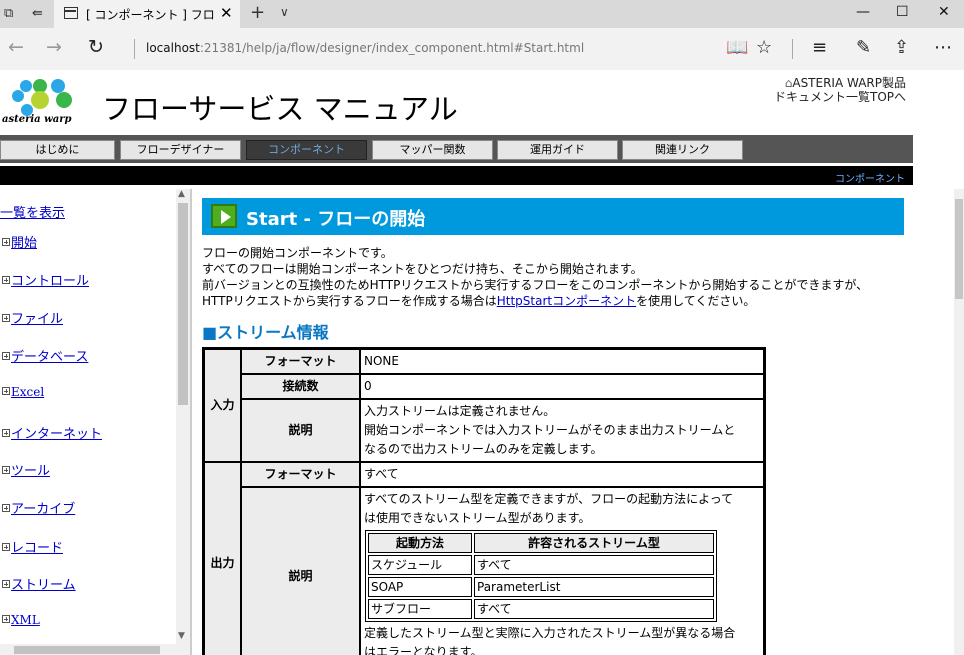 Image resolution: width=964 pixels, height=655 pixels. What do you see at coordinates (180, 150) in the screenshot?
I see `menu-item-flow-designer: フローデザイナー` at bounding box center [180, 150].